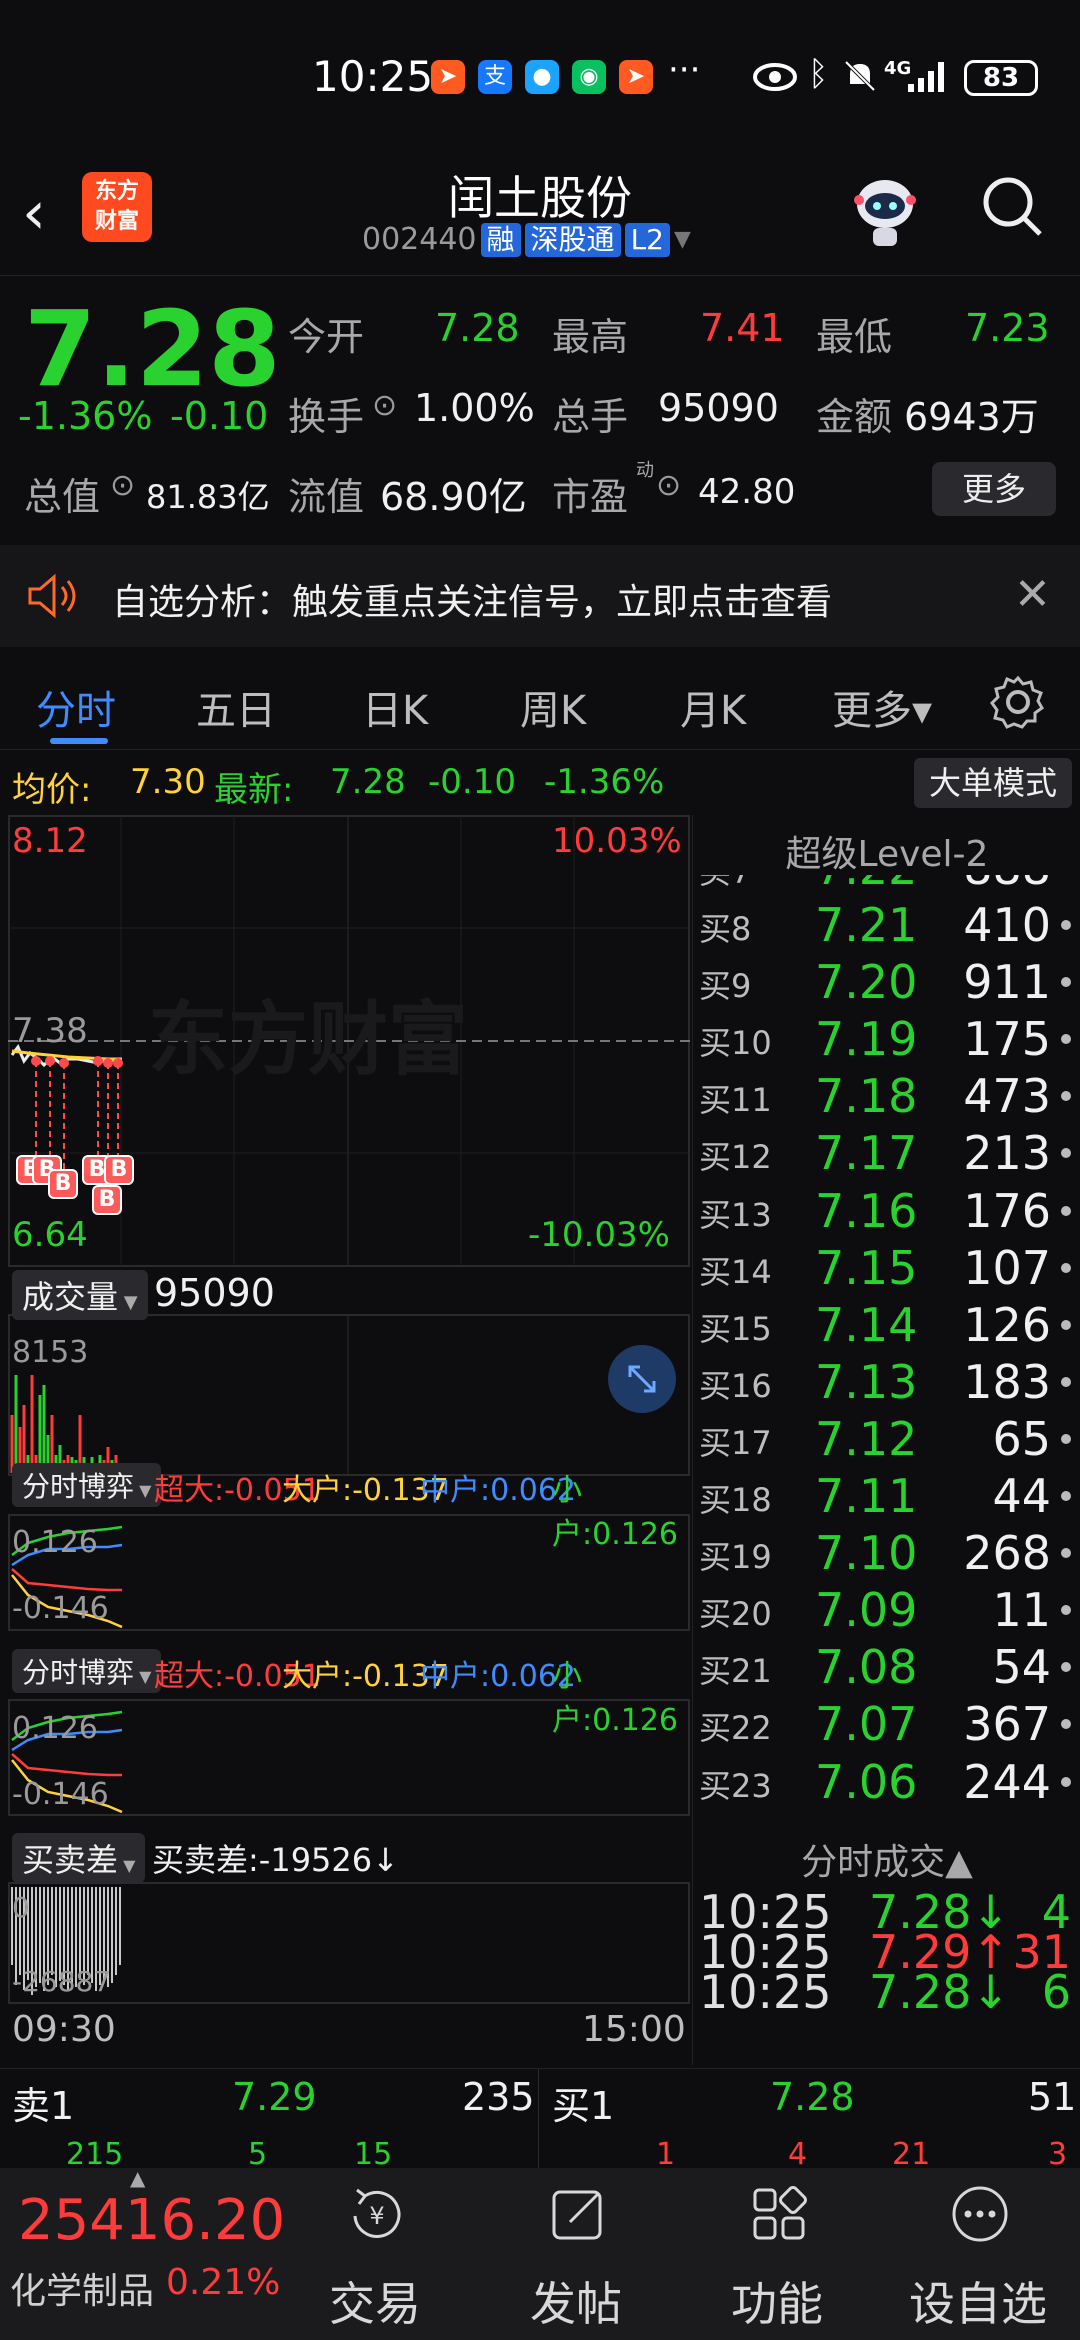 This screenshot has height=2340, width=1080. I want to click on alipay-icon: 支, so click(495, 77).